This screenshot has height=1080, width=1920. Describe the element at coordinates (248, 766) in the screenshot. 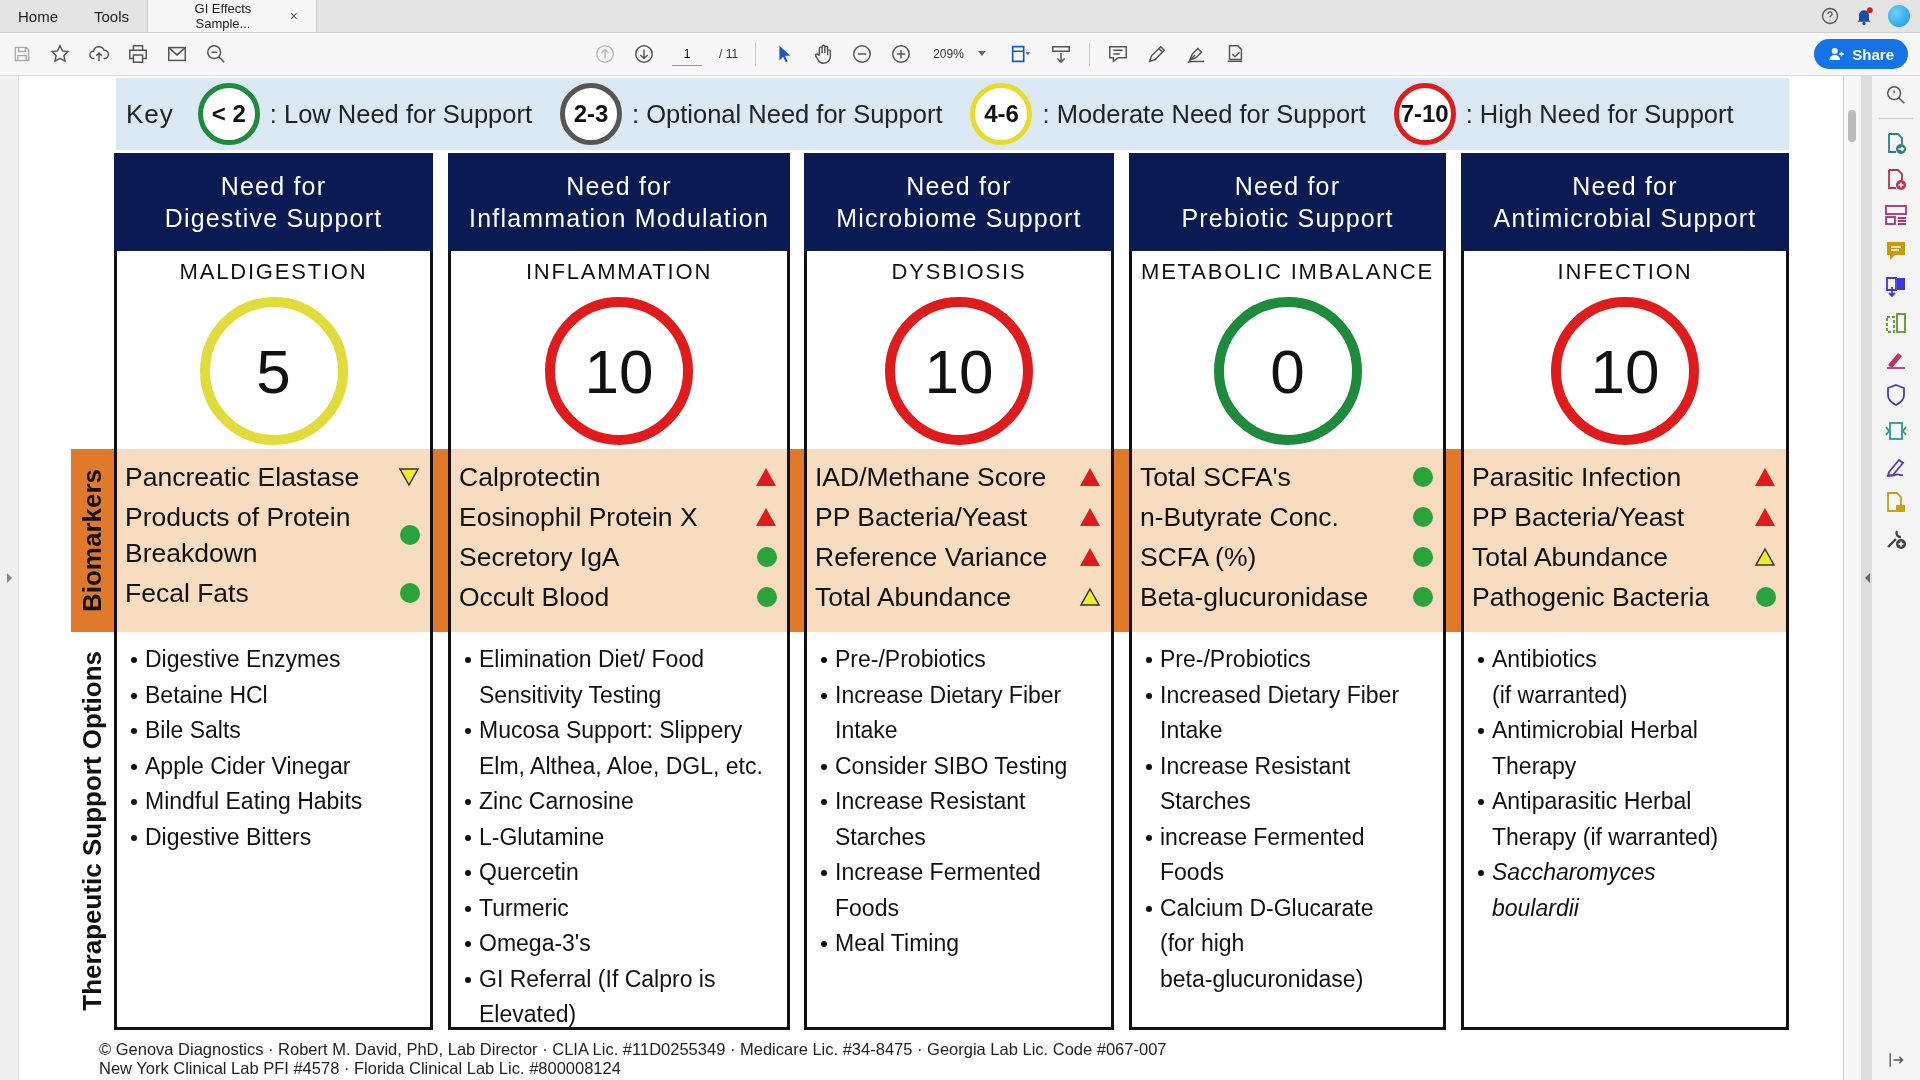

I see `therapy-option: Apple Cider Vinegar` at that location.